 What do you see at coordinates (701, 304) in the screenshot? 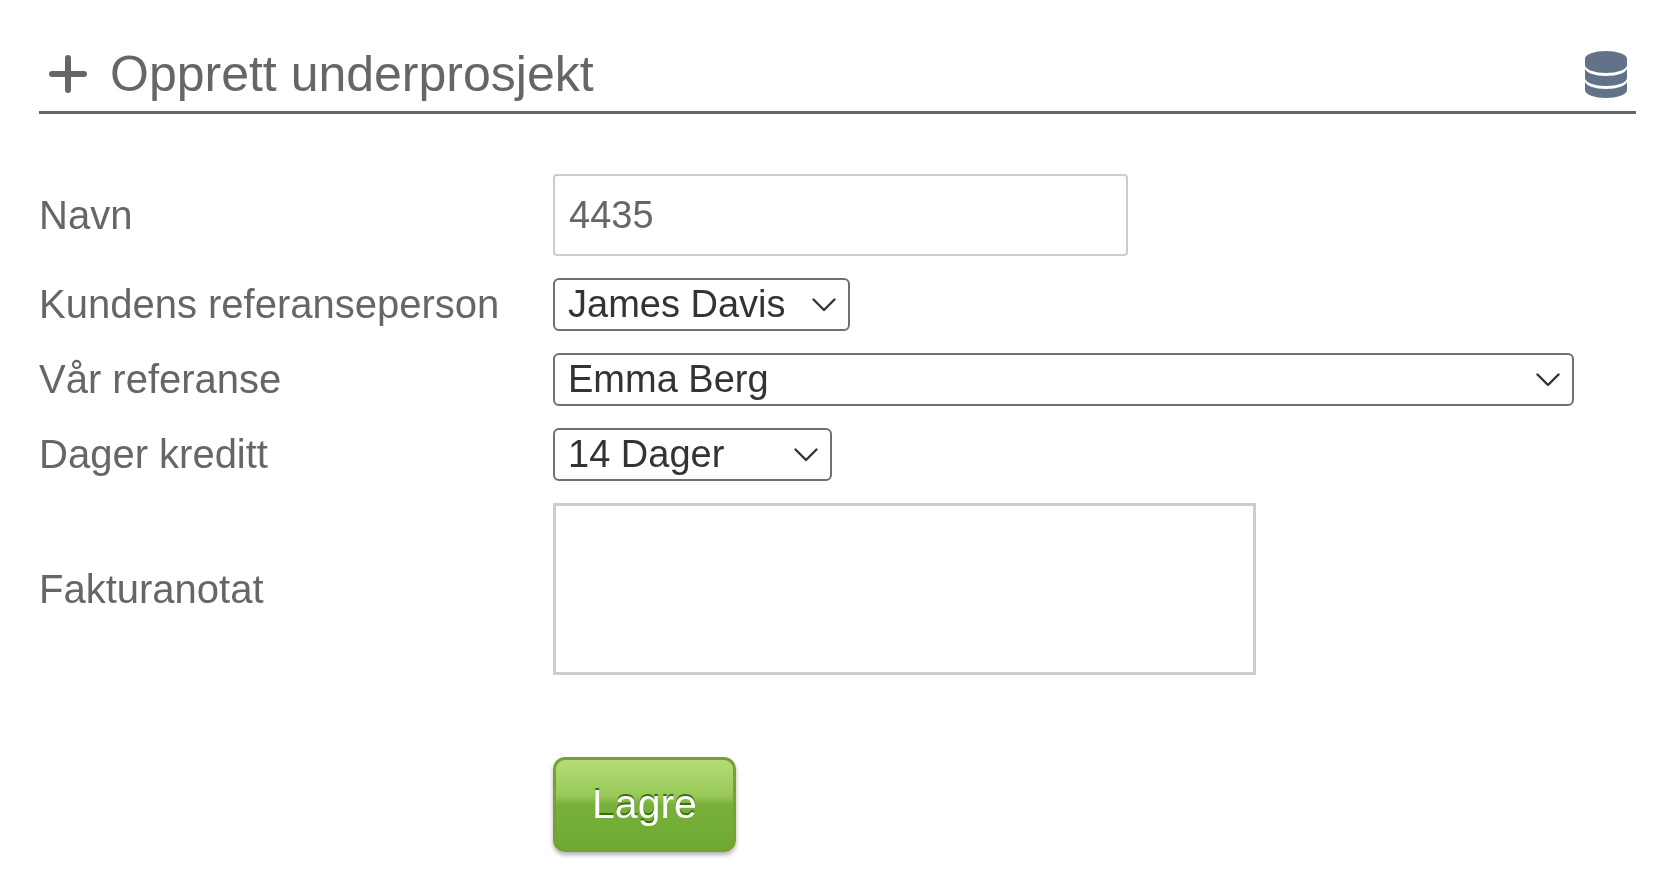
I see `dropdown: James Davis` at bounding box center [701, 304].